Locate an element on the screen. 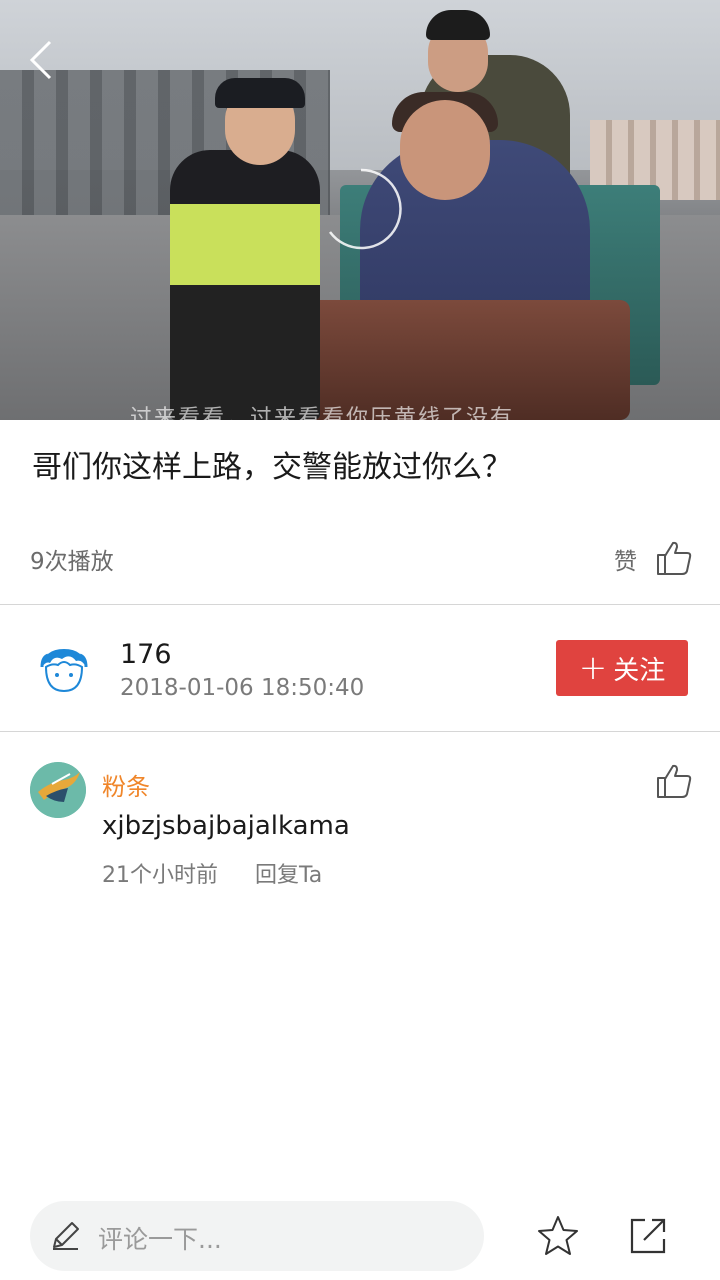  video-driver-head is located at coordinates (445, 150).